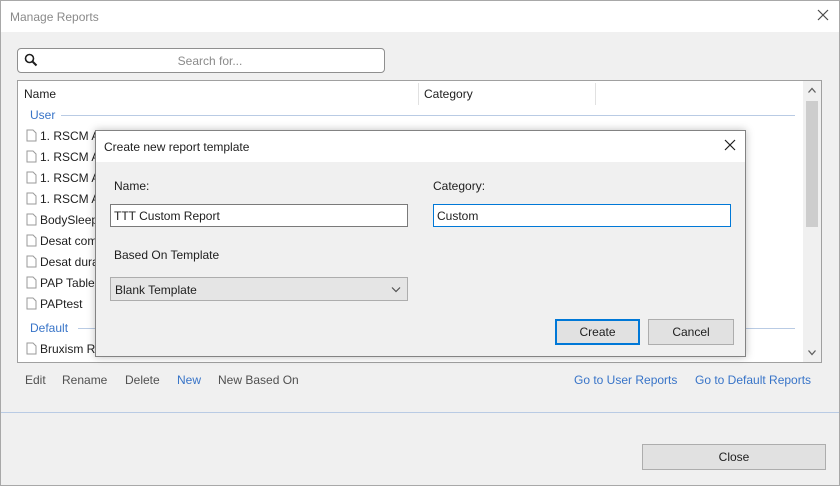  I want to click on search-icon, so click(31, 60).